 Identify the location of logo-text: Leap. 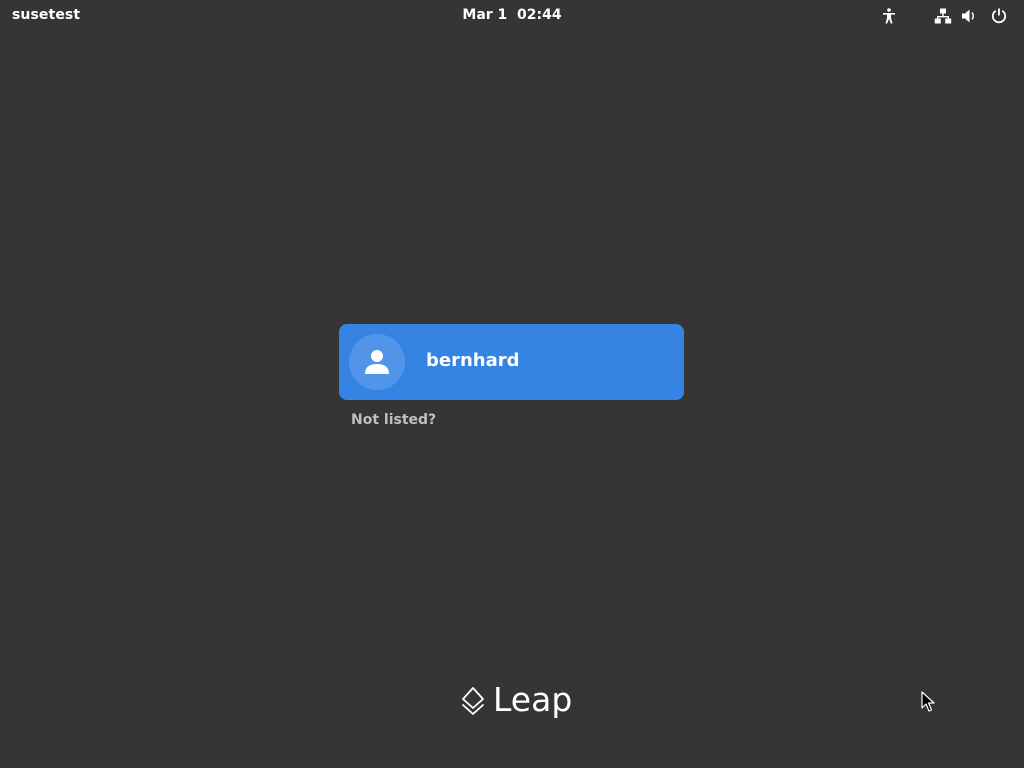
(533, 699).